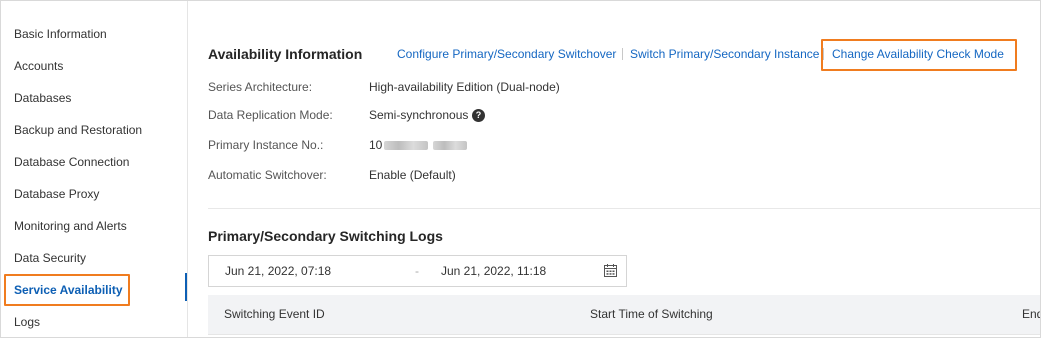 This screenshot has width=1041, height=338. Describe the element at coordinates (493, 271) in the screenshot. I see `date-range-end: Jun 21, 2022, 11:18` at that location.